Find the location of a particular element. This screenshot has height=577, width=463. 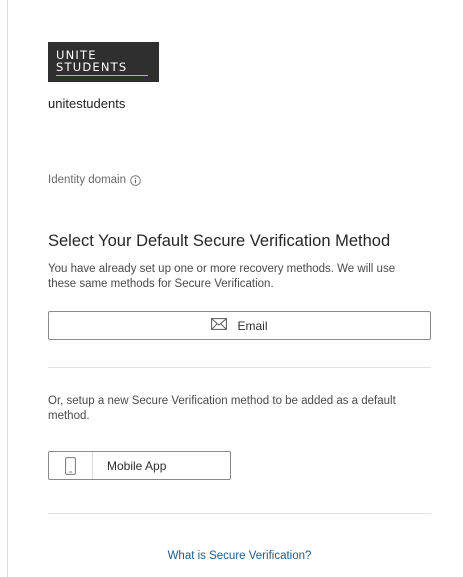

unite-students-logo: UNITE STUDENTS is located at coordinates (103, 62).